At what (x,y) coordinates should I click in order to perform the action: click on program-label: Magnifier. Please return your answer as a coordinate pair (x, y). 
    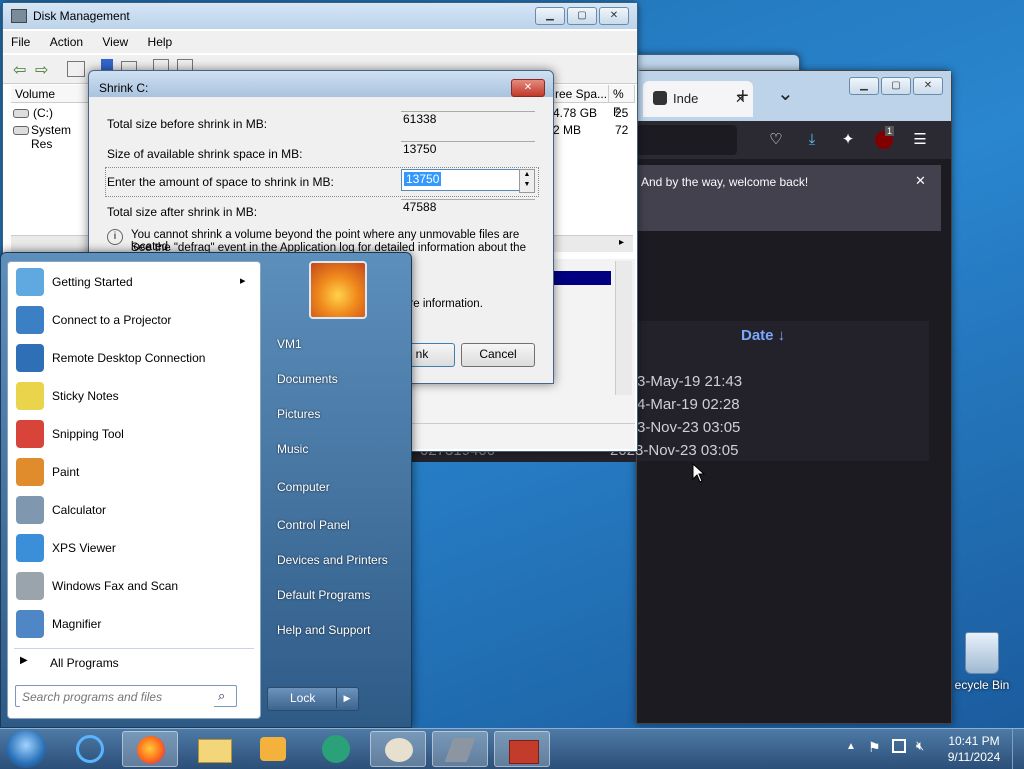
    Looking at the image, I should click on (77, 624).